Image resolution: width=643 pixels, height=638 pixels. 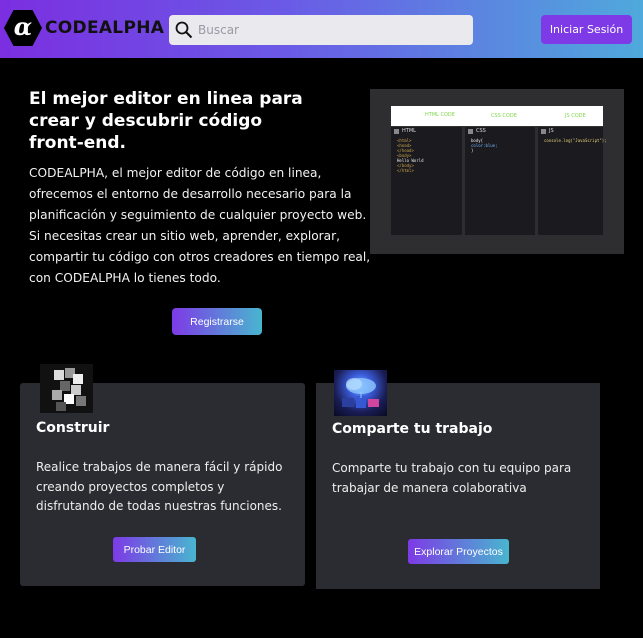 I want to click on top-navbar: α CODEALPHA Iniciar Sesión, so click(x=321, y=29).